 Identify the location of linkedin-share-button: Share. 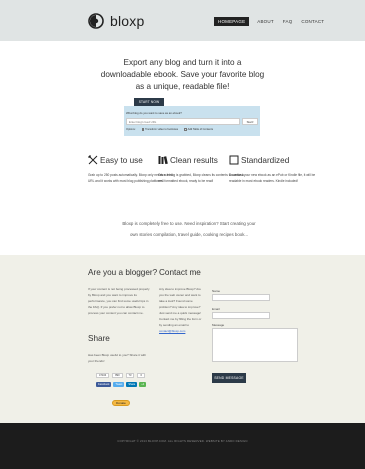
(132, 384).